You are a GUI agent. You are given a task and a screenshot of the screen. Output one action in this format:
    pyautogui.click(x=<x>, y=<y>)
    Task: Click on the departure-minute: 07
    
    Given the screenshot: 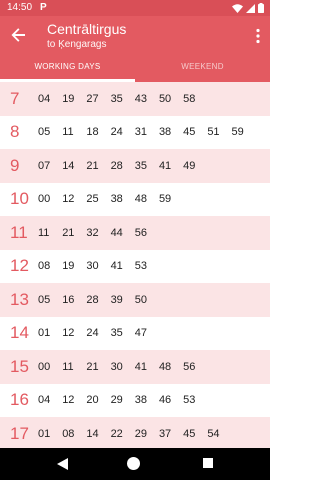 What is the action you would take?
    pyautogui.click(x=44, y=165)
    